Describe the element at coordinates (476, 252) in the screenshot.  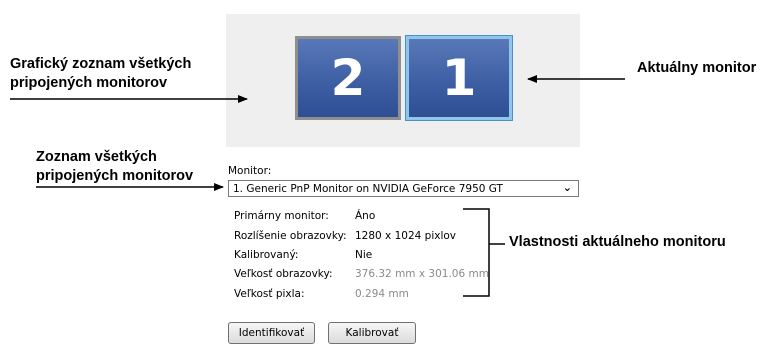
I see `properties-bracket` at that location.